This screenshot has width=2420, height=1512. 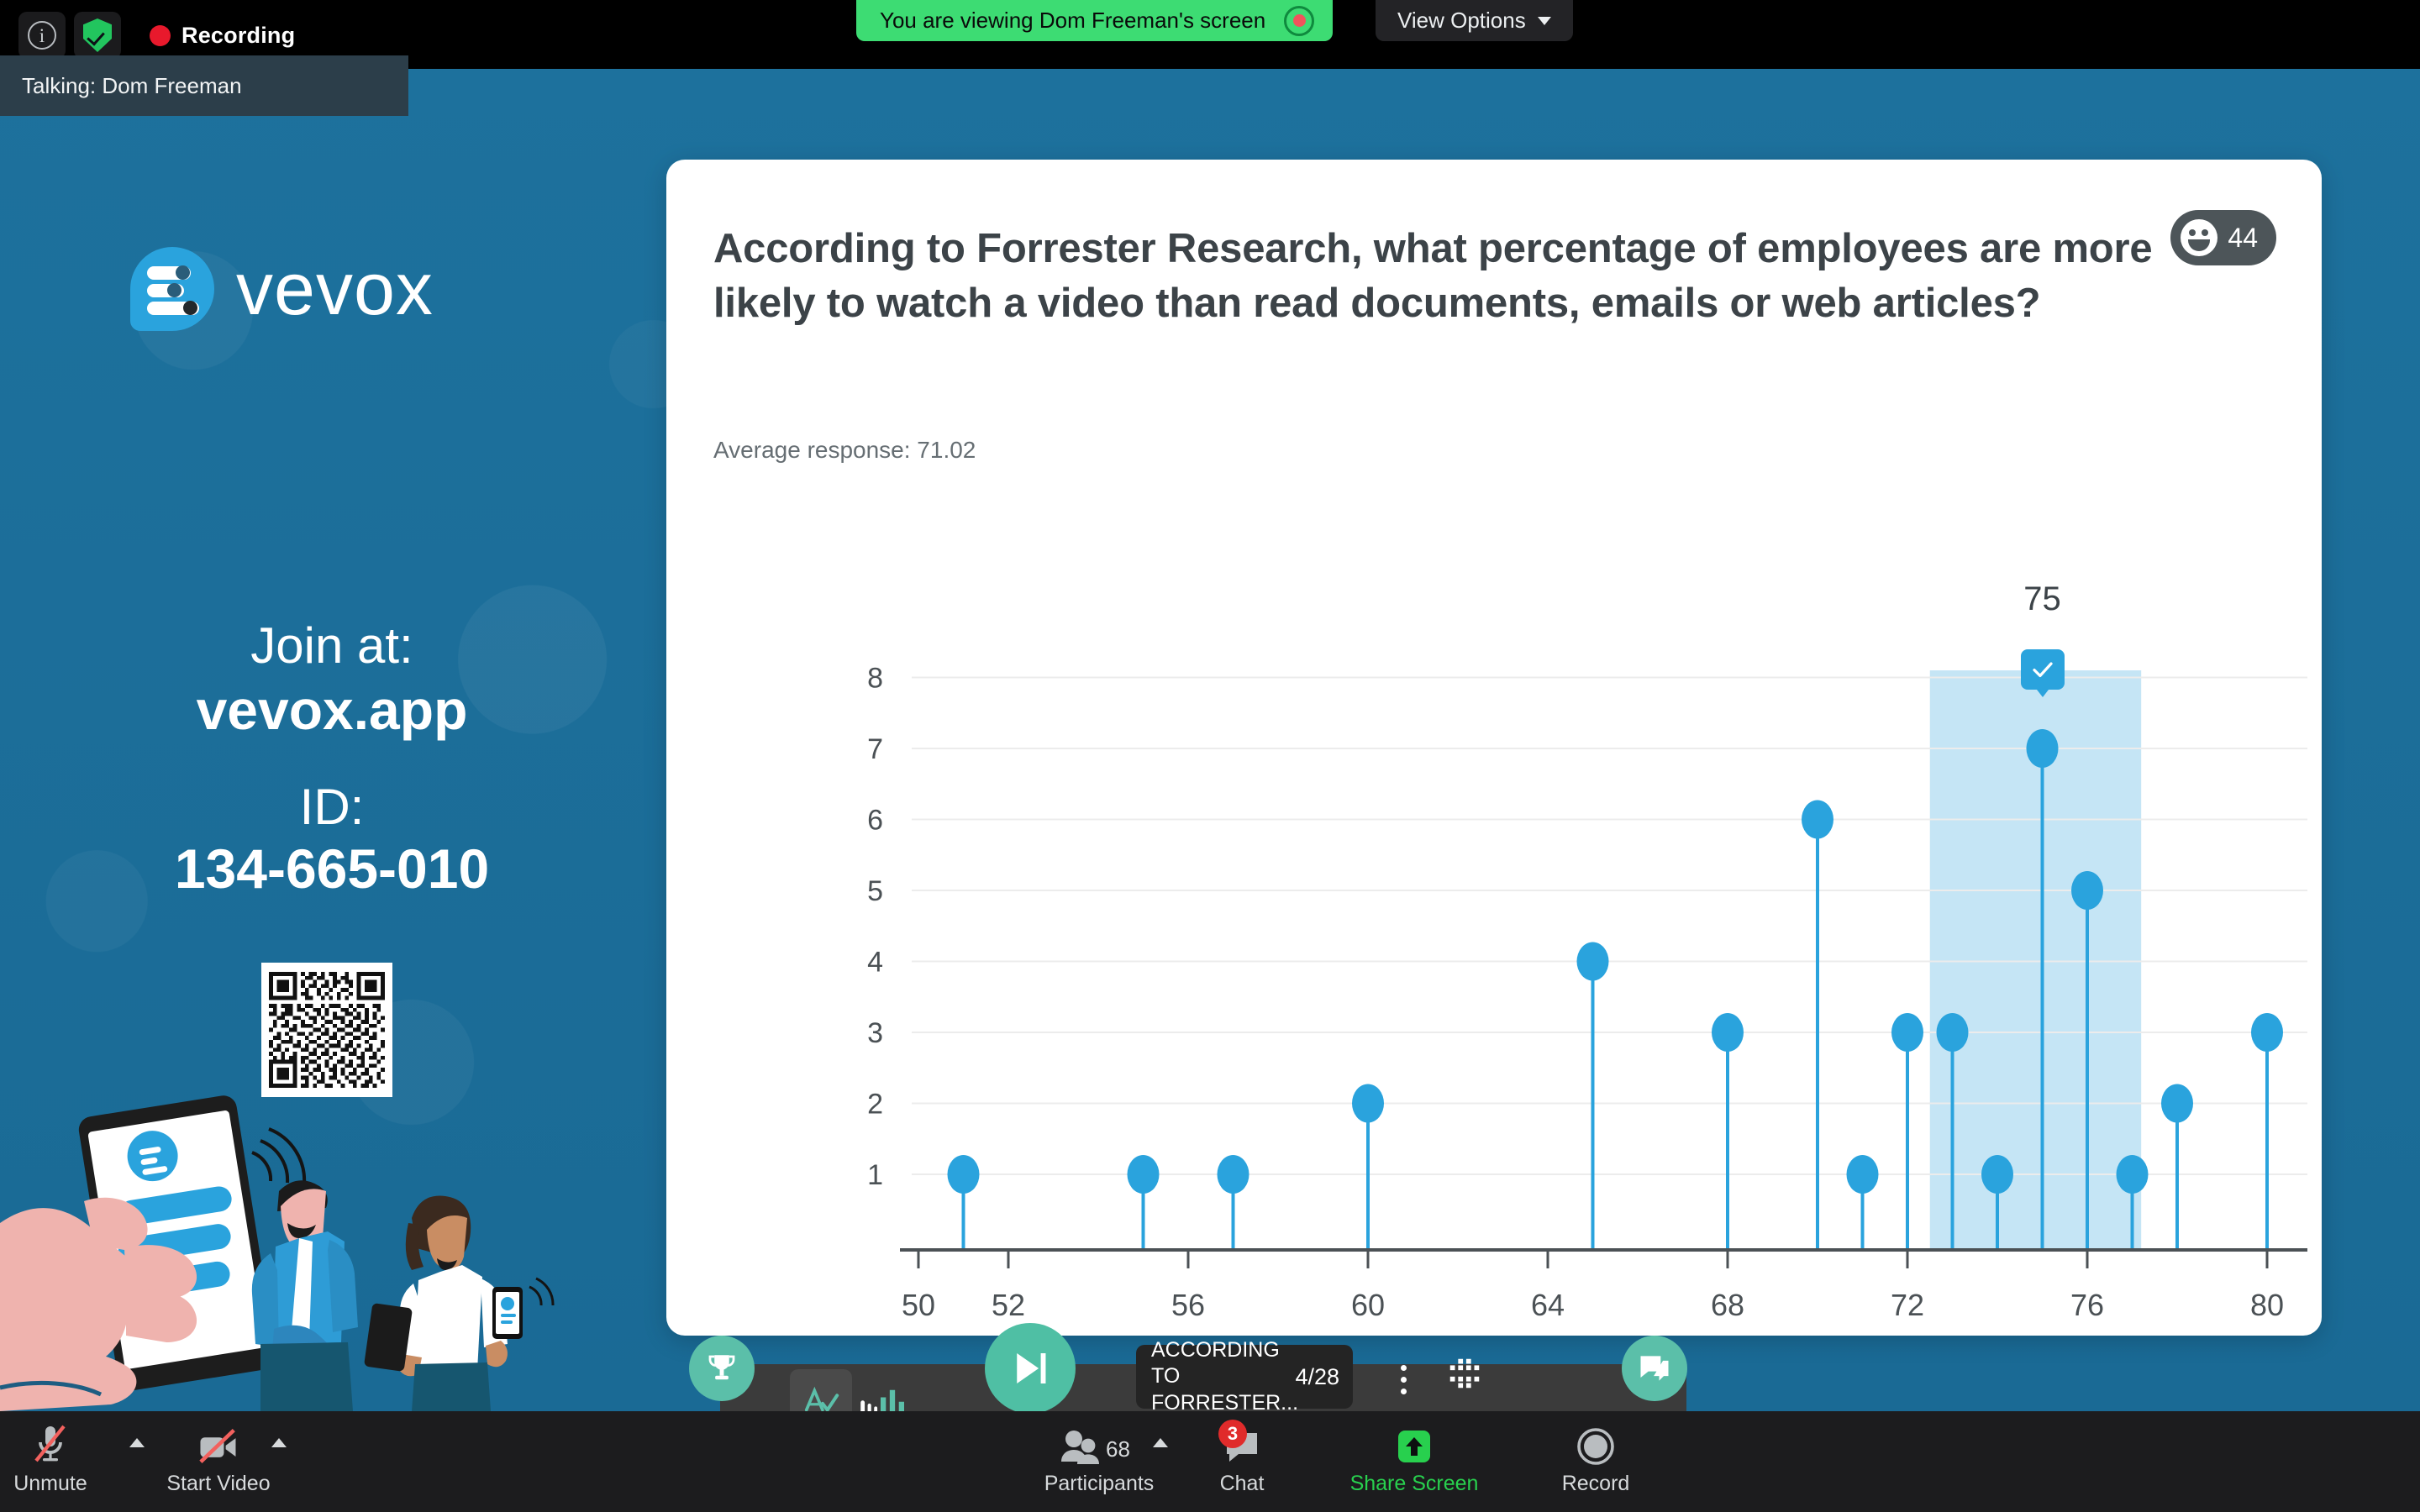 I want to click on session-id-value: 134-665-010, so click(x=332, y=868).